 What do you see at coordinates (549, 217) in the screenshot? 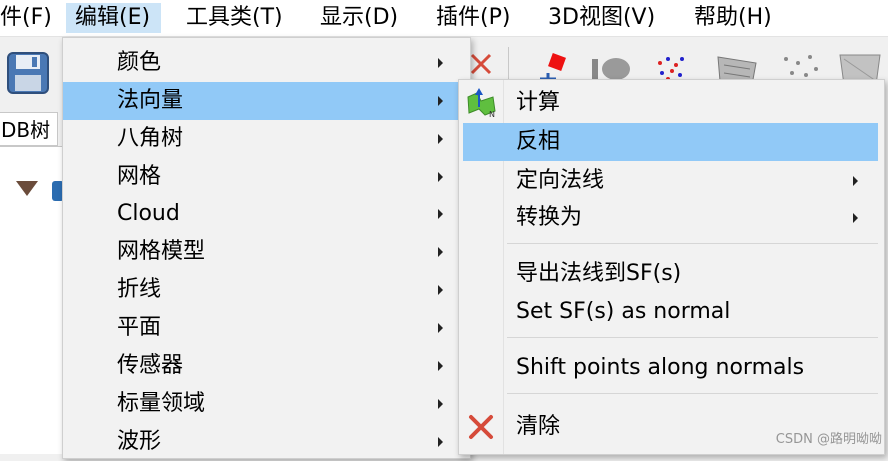
I see `menu-item-label: 转换为` at bounding box center [549, 217].